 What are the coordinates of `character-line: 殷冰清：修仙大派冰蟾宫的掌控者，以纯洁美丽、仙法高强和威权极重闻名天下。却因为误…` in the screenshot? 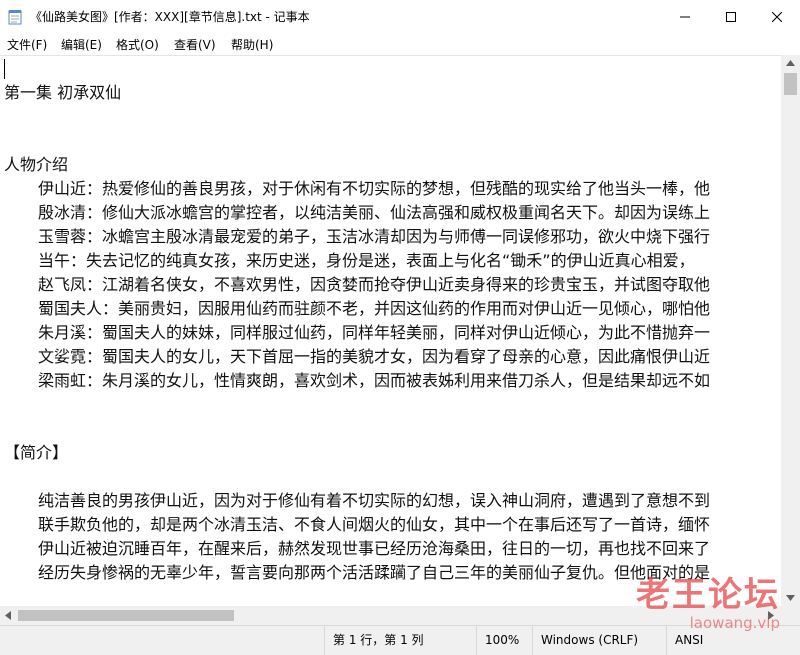 It's located at (374, 212).